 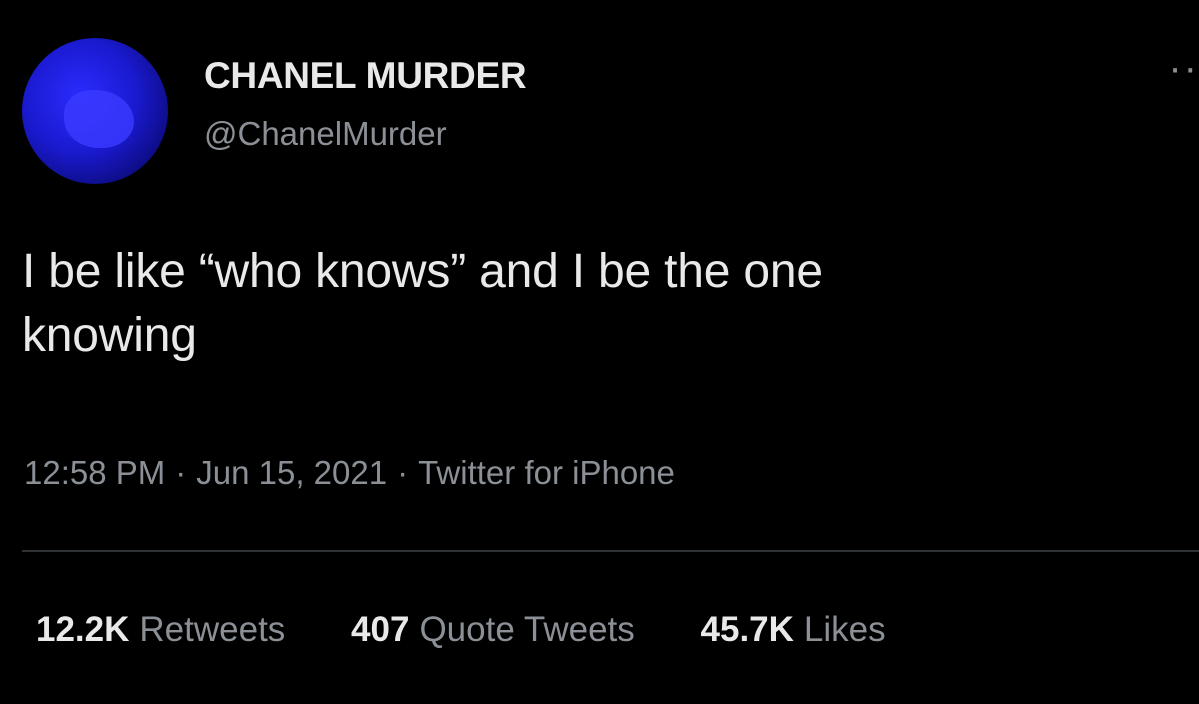 What do you see at coordinates (99, 119) in the screenshot?
I see `avatar-image` at bounding box center [99, 119].